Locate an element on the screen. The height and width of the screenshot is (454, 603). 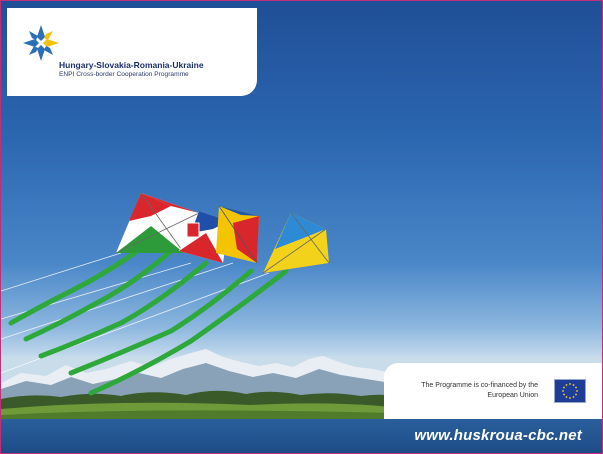
kite-romania is located at coordinates (237, 234).